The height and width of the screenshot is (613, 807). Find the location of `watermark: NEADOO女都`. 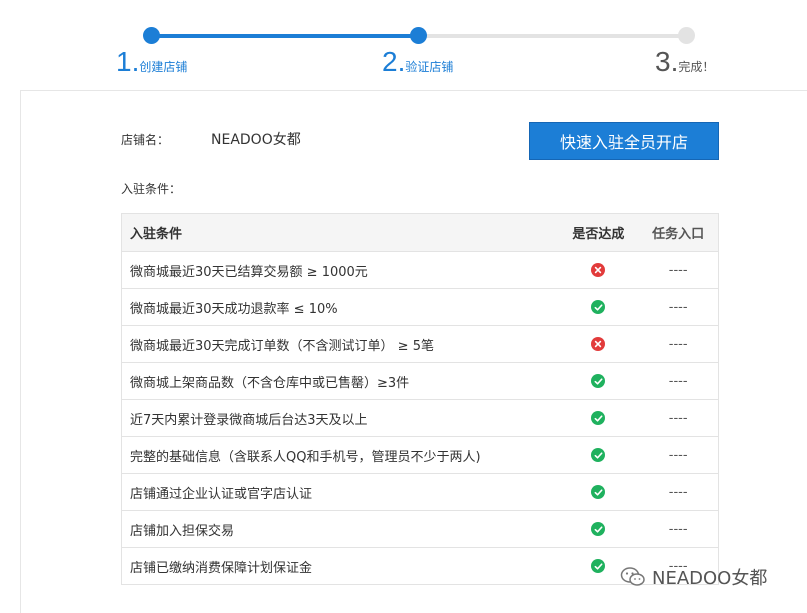

watermark: NEADOO女都 is located at coordinates (693, 577).